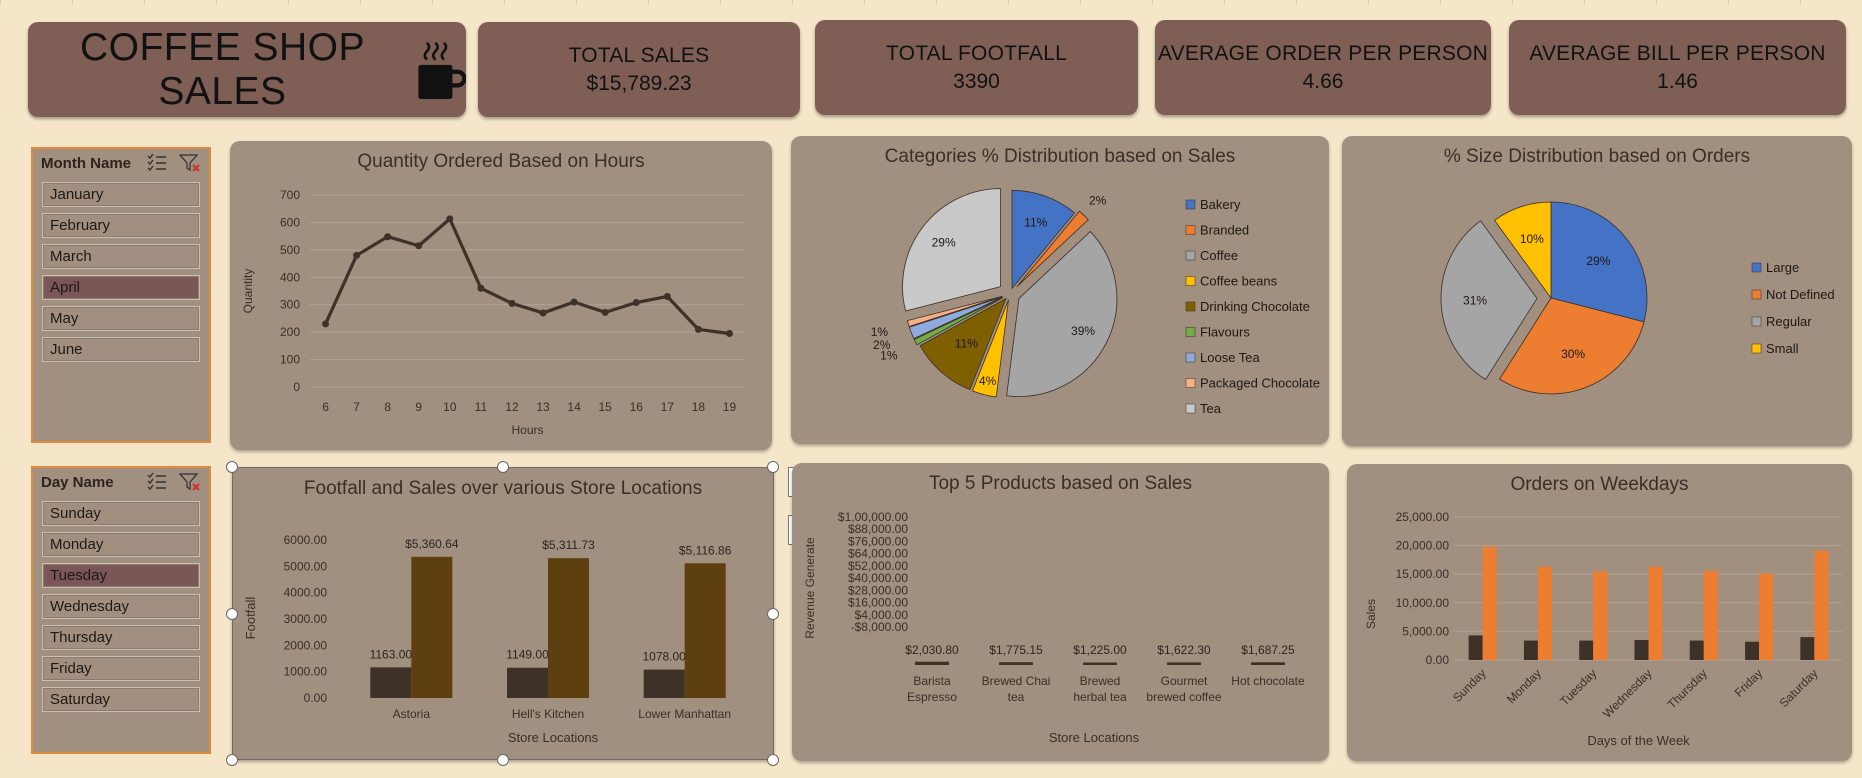 The image size is (1862, 778). I want to click on sizes-pie-chart: 29% 30% 31% 10% Large Not Defined Regular Small, so click(1637, 298).